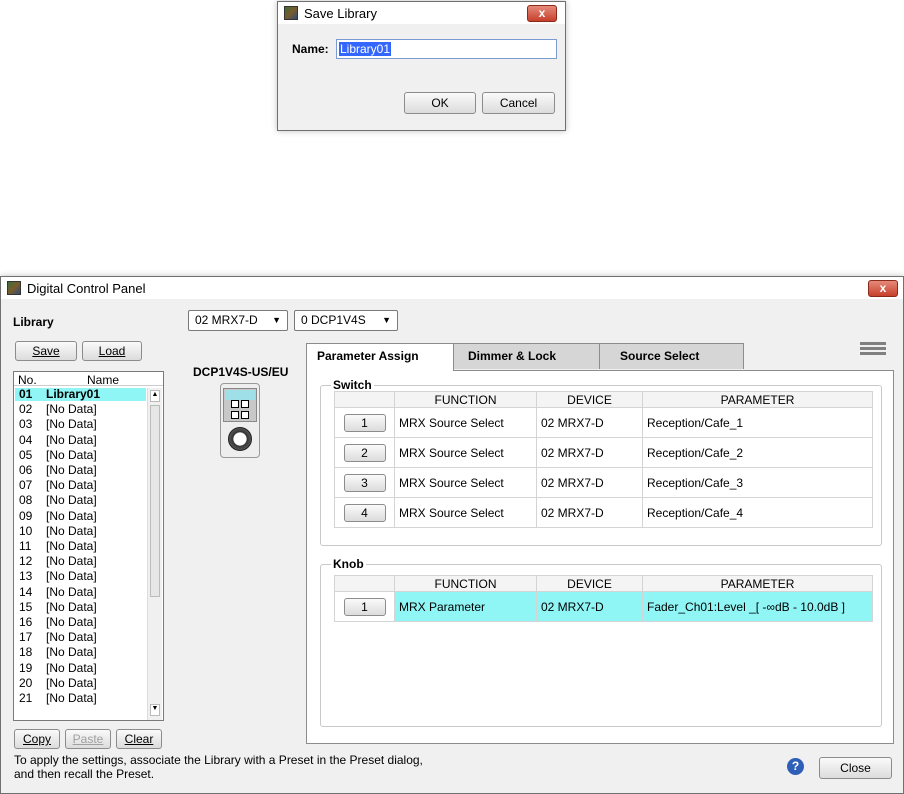 Image resolution: width=904 pixels, height=794 pixels. I want to click on copy-button-label: Copy, so click(36, 739).